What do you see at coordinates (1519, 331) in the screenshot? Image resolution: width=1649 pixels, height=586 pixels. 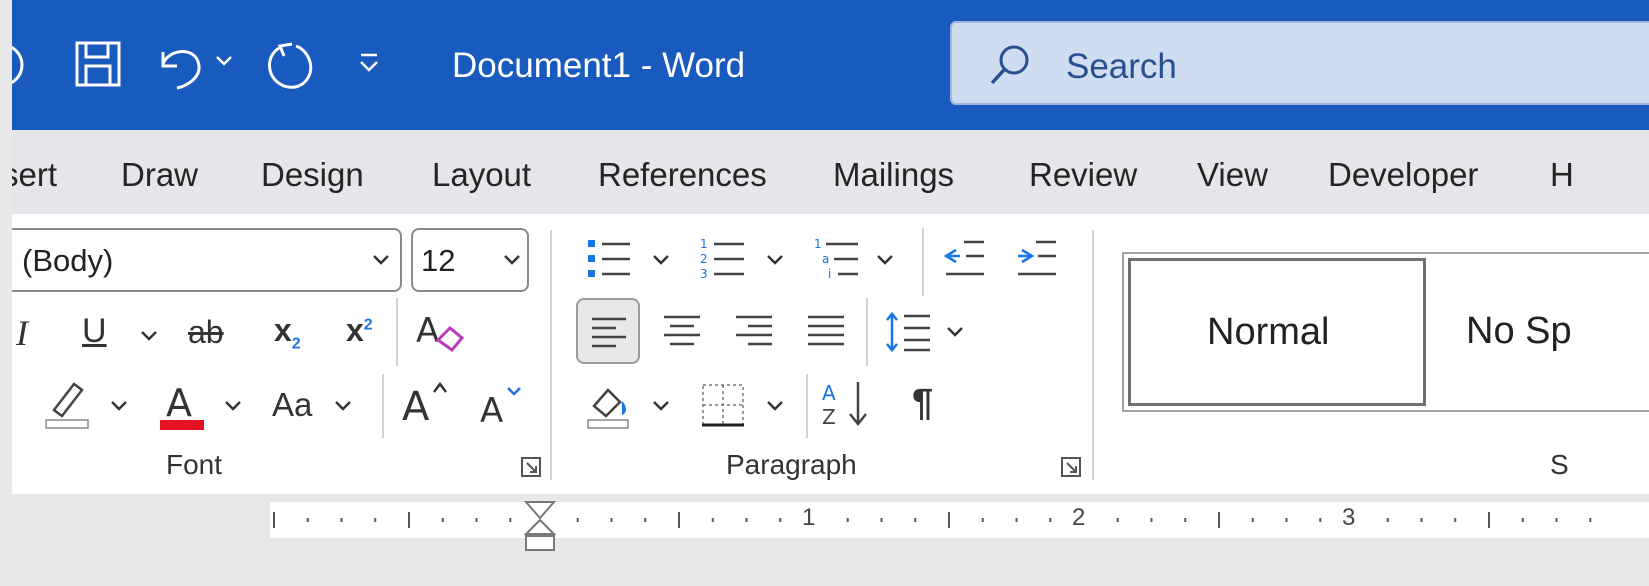 I see `style-no-spacing-label: No Sp` at bounding box center [1519, 331].